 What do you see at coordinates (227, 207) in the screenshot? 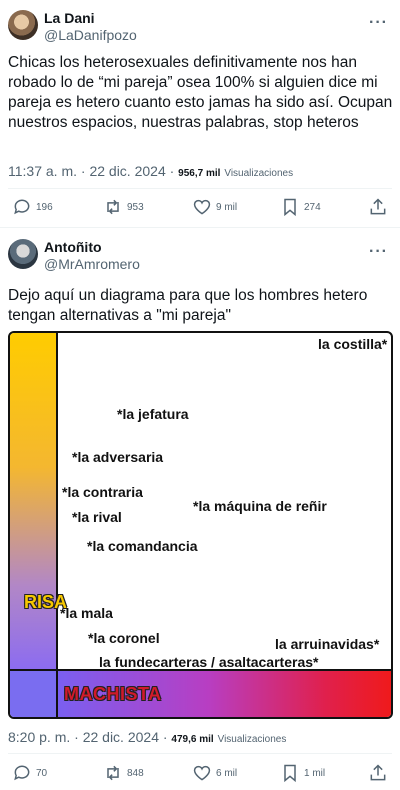
I see `like-count: 9 mil` at bounding box center [227, 207].